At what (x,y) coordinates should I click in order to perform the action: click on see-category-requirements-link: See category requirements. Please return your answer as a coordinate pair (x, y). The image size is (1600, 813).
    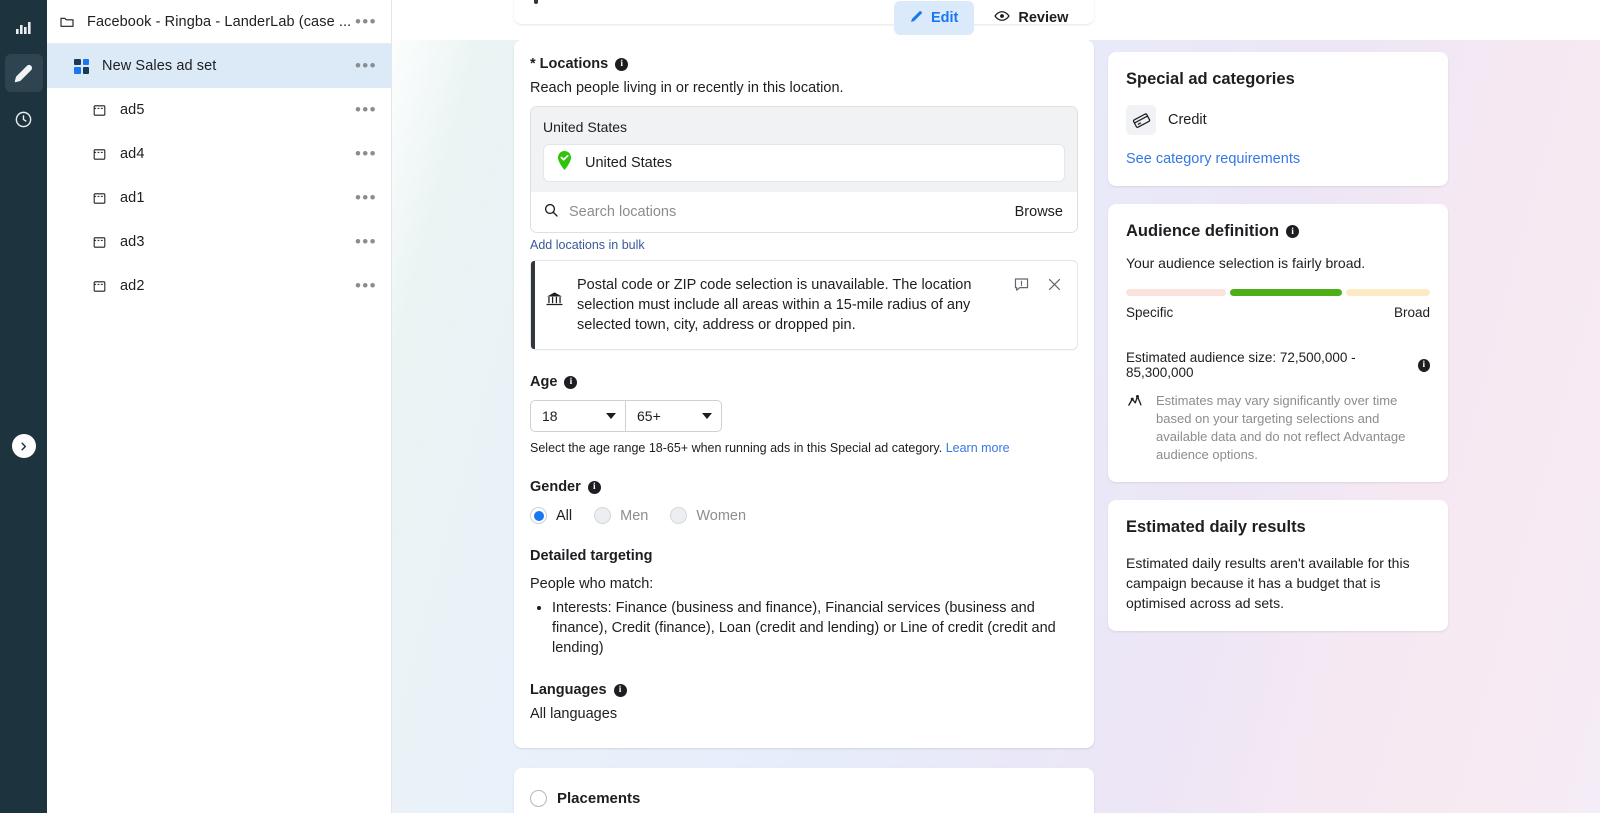
    Looking at the image, I should click on (1213, 159).